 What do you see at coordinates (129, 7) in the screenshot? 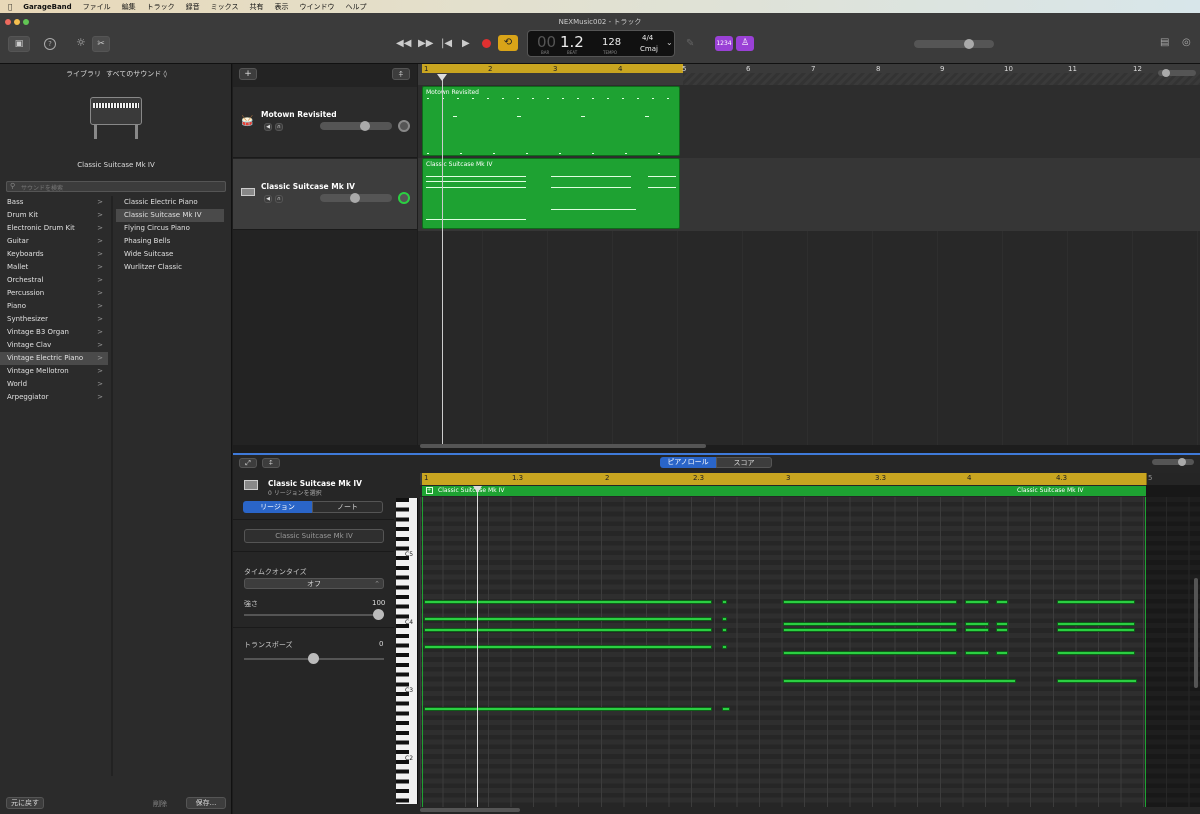
I see `menu-edit: 編集` at bounding box center [129, 7].